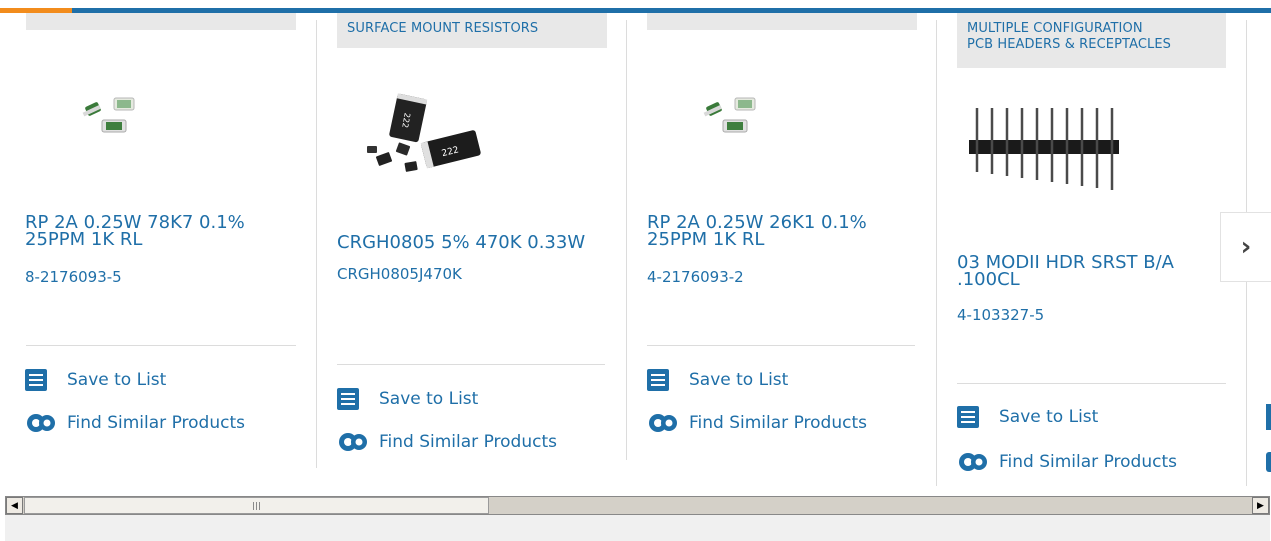  I want to click on product-title: RP 2A 0.25W 26K1 0.1% 25PPM 1K RL, so click(782, 231).